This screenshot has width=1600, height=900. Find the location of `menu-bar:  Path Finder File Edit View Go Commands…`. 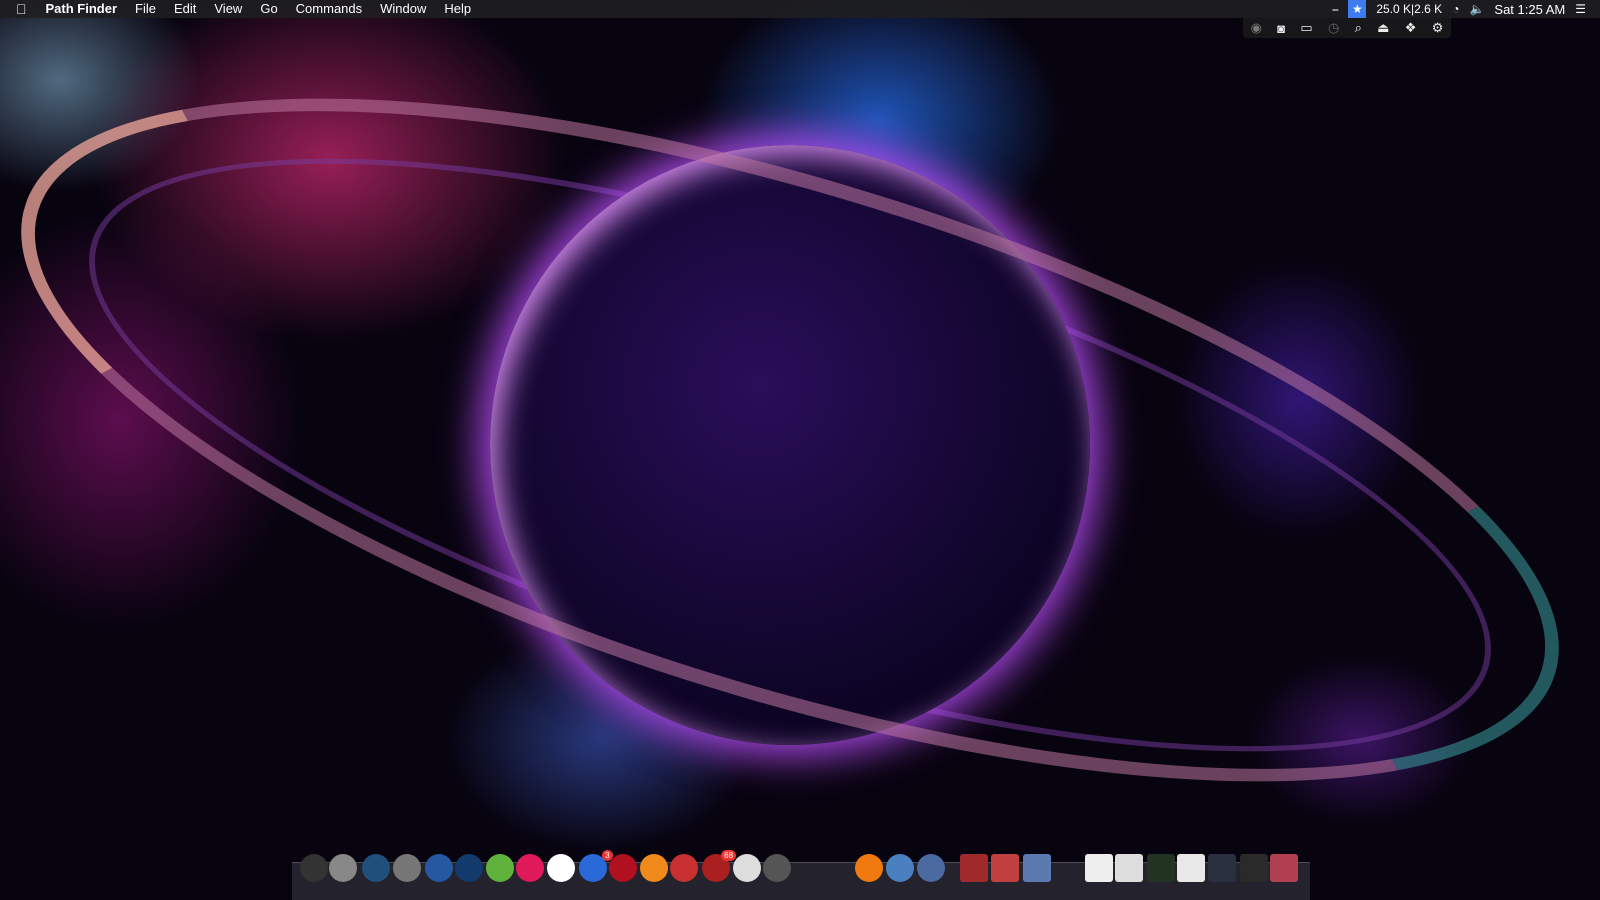

menu-bar:  Path Finder File Edit View Go Commands… is located at coordinates (800, 9).